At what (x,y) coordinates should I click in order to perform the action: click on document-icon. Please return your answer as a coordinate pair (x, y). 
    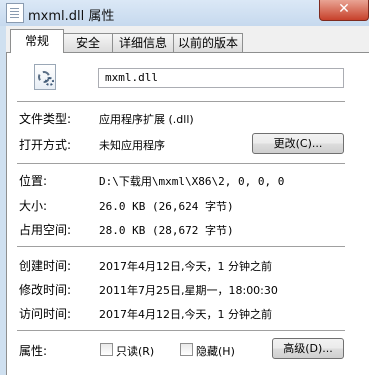
    Looking at the image, I should click on (15, 13).